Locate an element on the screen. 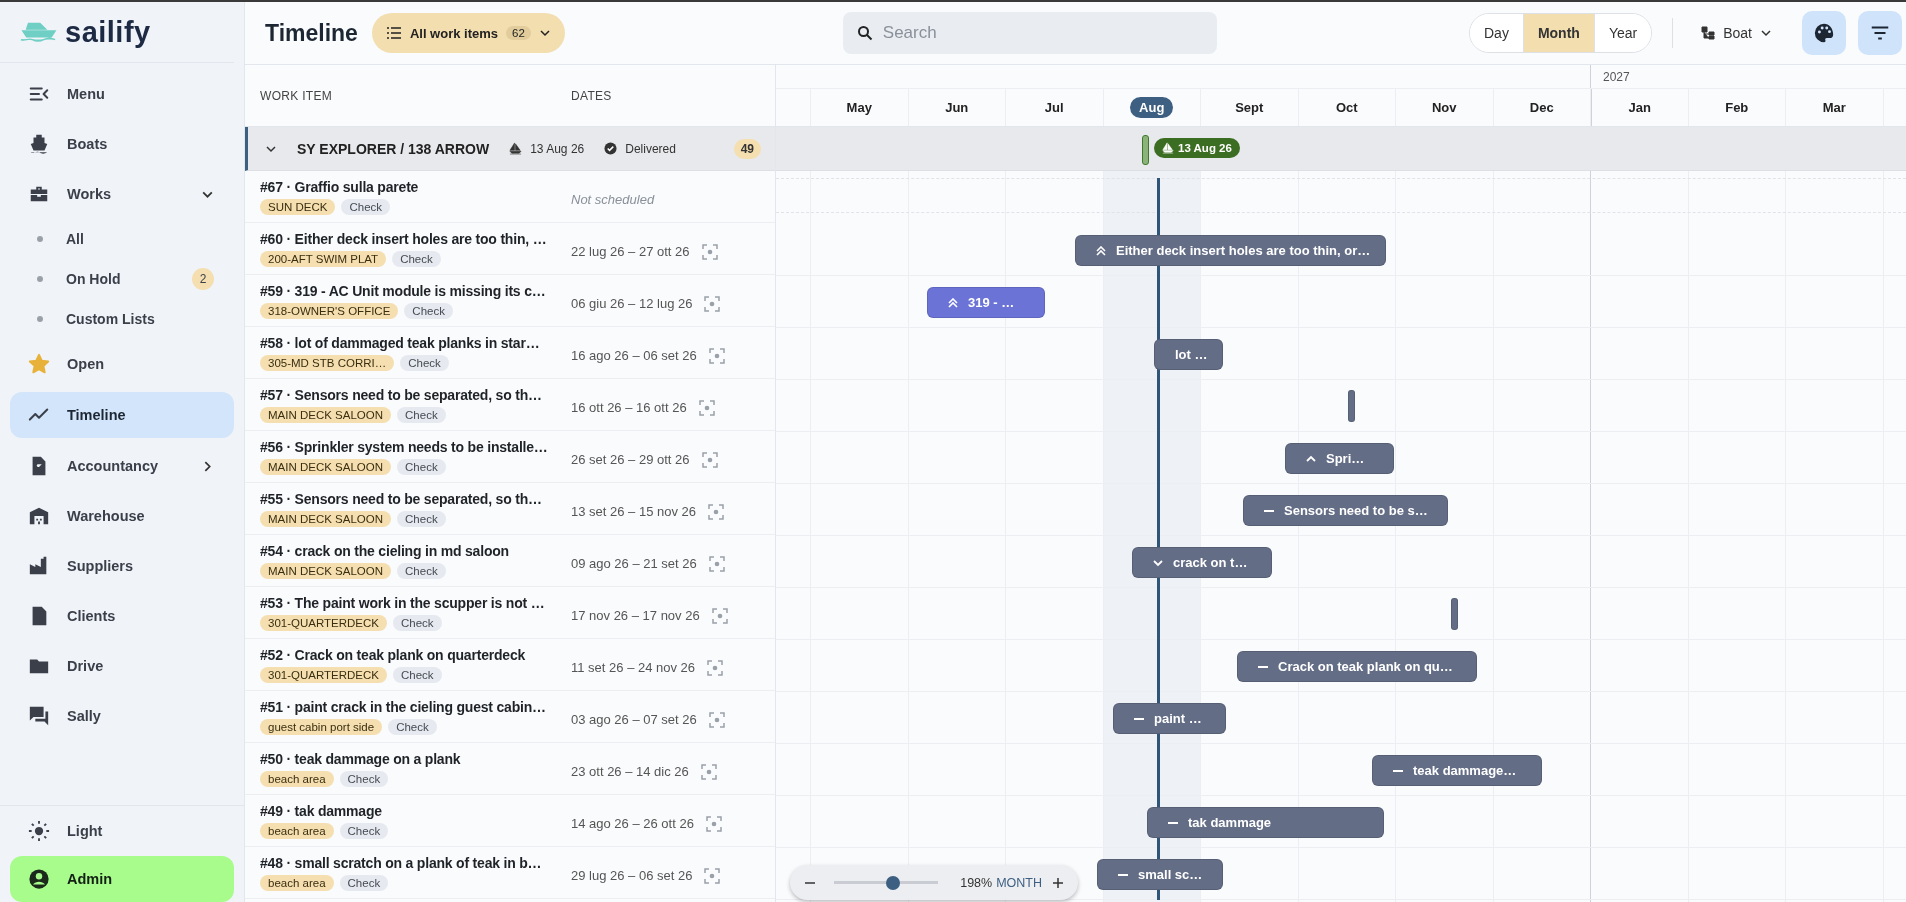  double-chevron-up-icon is located at coordinates (1101, 250).